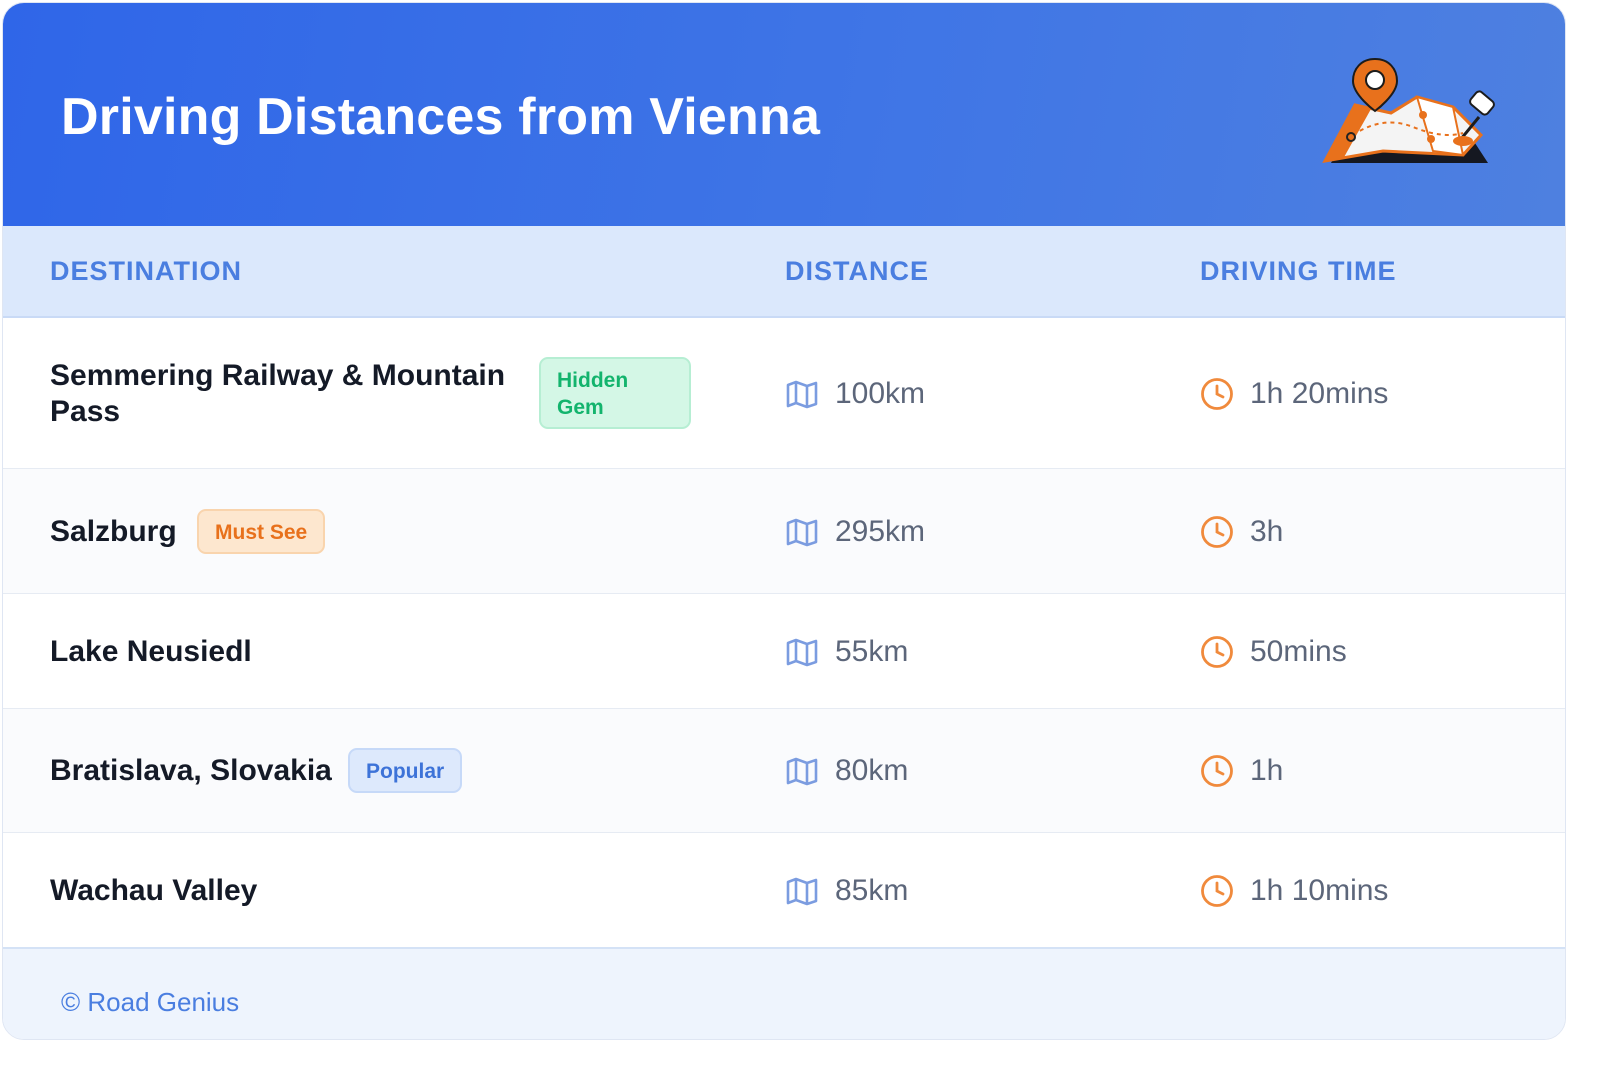 The width and height of the screenshot is (1604, 1066). What do you see at coordinates (855, 532) in the screenshot?
I see `distance-cell: 295km` at bounding box center [855, 532].